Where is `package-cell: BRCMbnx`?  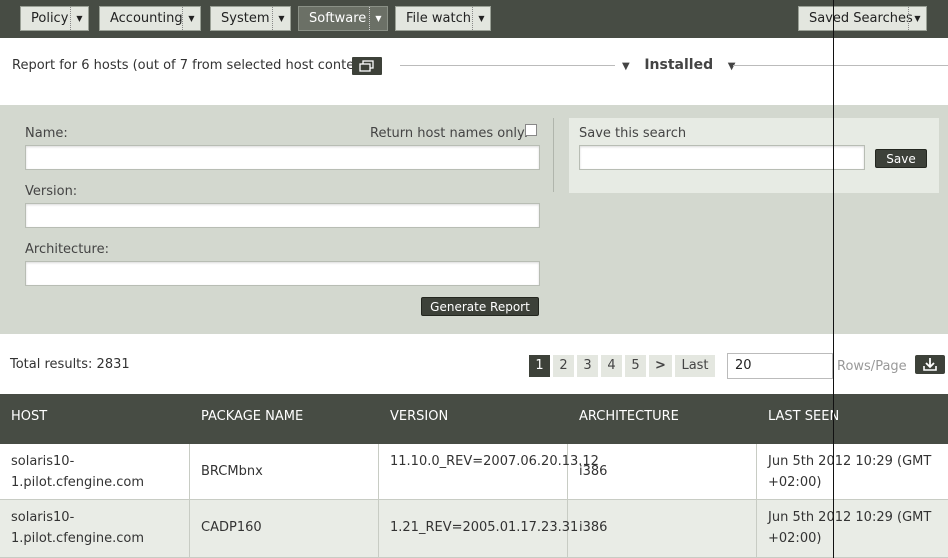 package-cell: BRCMbnx is located at coordinates (284, 471).